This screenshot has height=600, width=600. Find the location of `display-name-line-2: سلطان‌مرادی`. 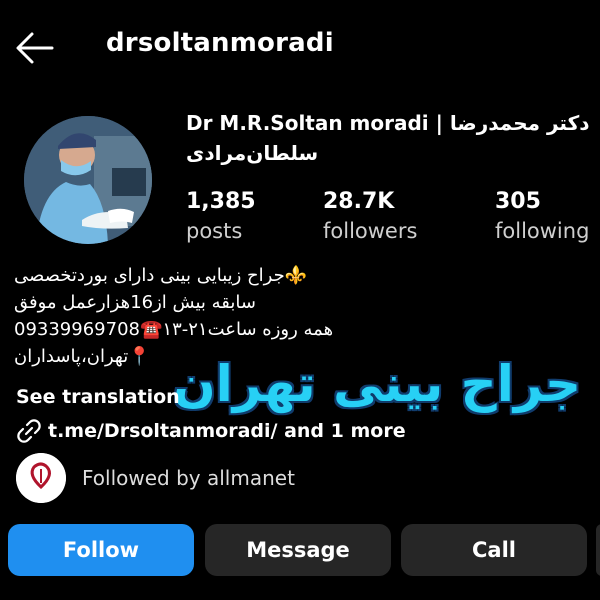

display-name-line-2: سلطان‌مرادی is located at coordinates (252, 153).